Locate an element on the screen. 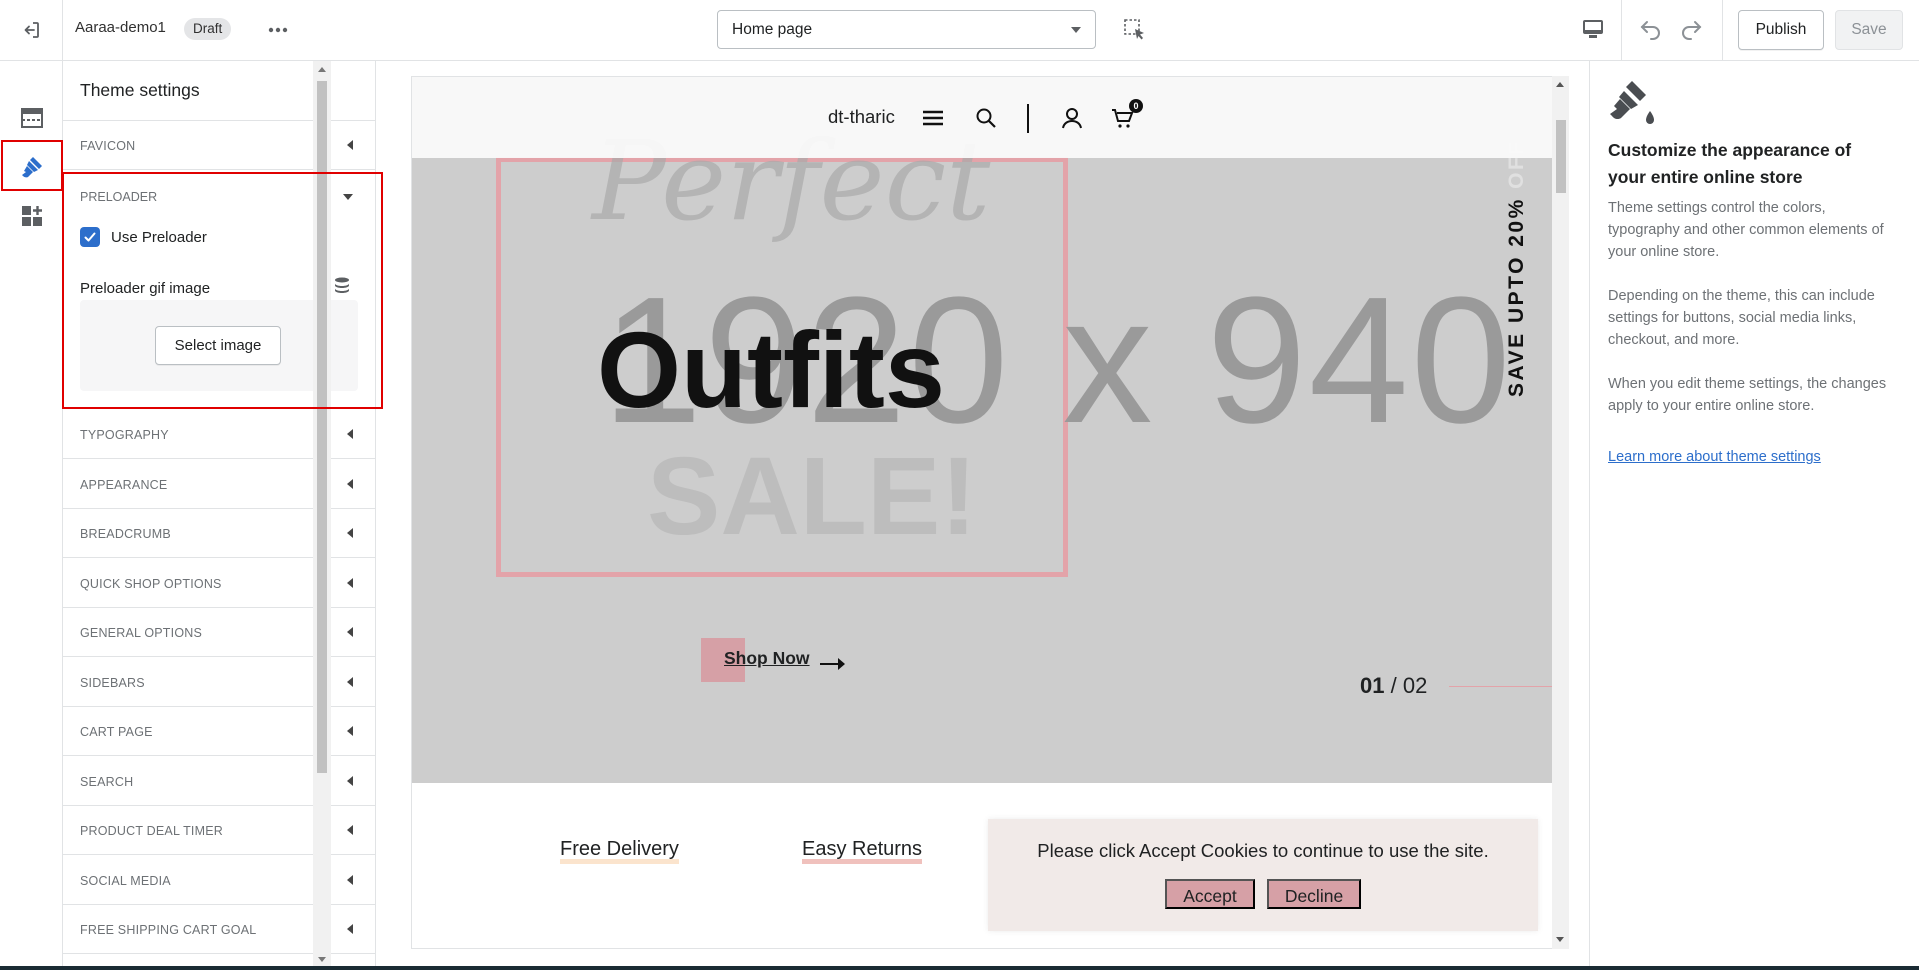  slide-progress-line is located at coordinates (1500, 686).